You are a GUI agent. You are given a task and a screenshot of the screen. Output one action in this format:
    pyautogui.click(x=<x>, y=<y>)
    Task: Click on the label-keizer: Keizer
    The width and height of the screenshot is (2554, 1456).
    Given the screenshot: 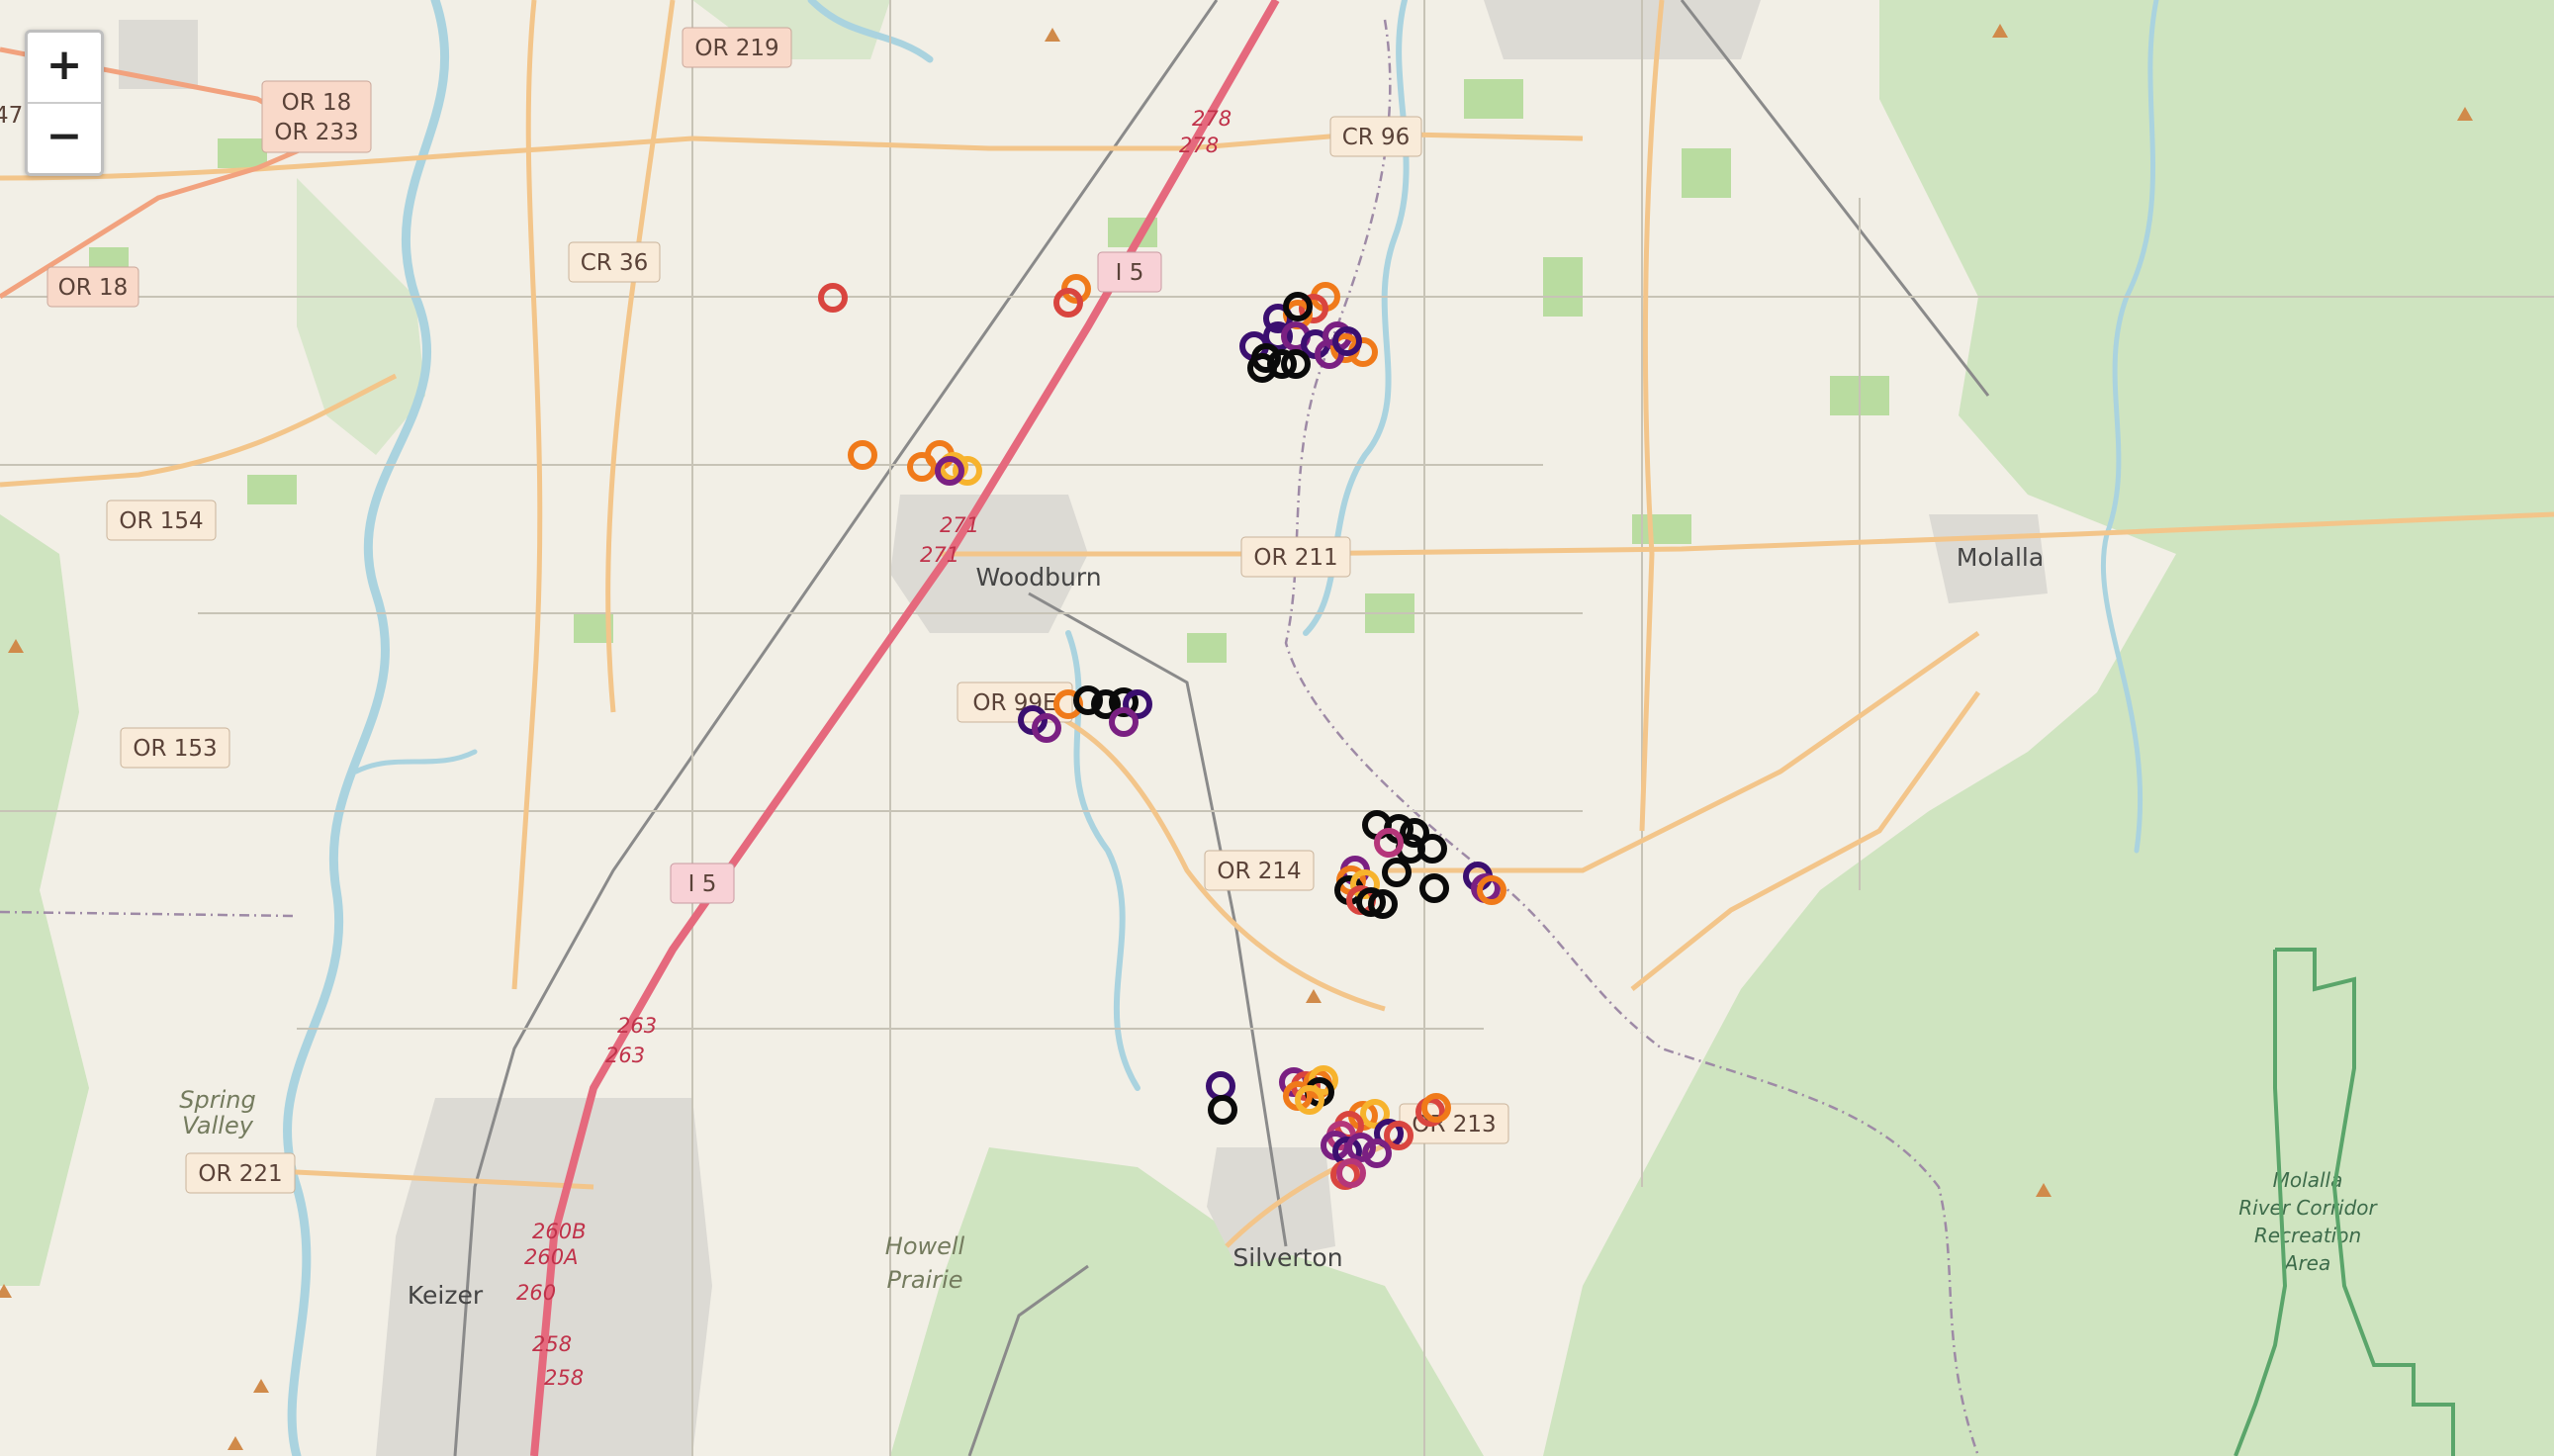 What is the action you would take?
    pyautogui.click(x=446, y=1295)
    